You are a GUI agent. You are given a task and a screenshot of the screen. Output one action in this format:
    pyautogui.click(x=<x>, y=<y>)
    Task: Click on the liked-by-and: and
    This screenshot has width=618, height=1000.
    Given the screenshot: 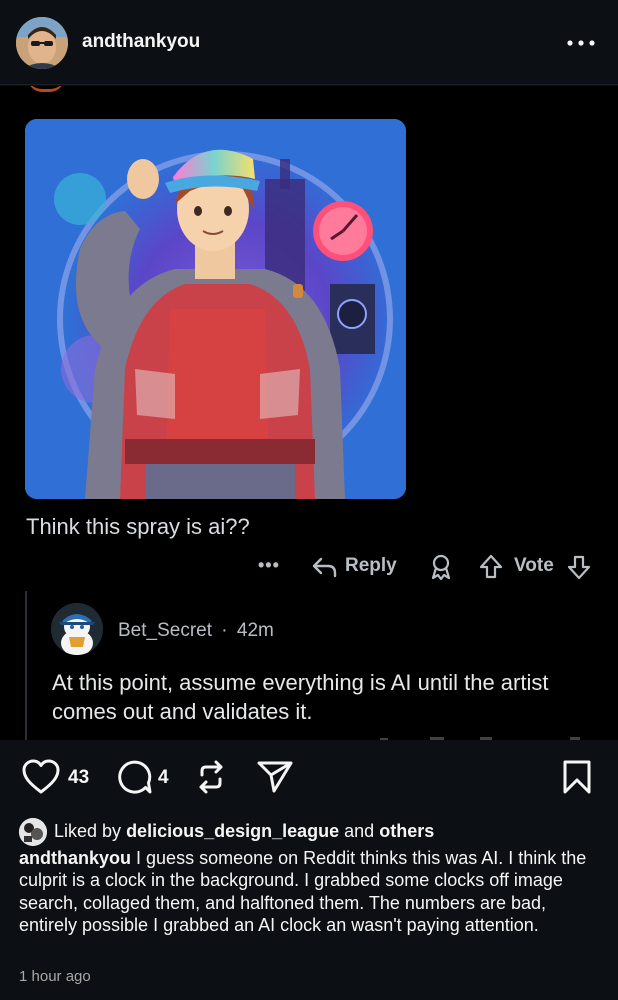 What is the action you would take?
    pyautogui.click(x=359, y=831)
    